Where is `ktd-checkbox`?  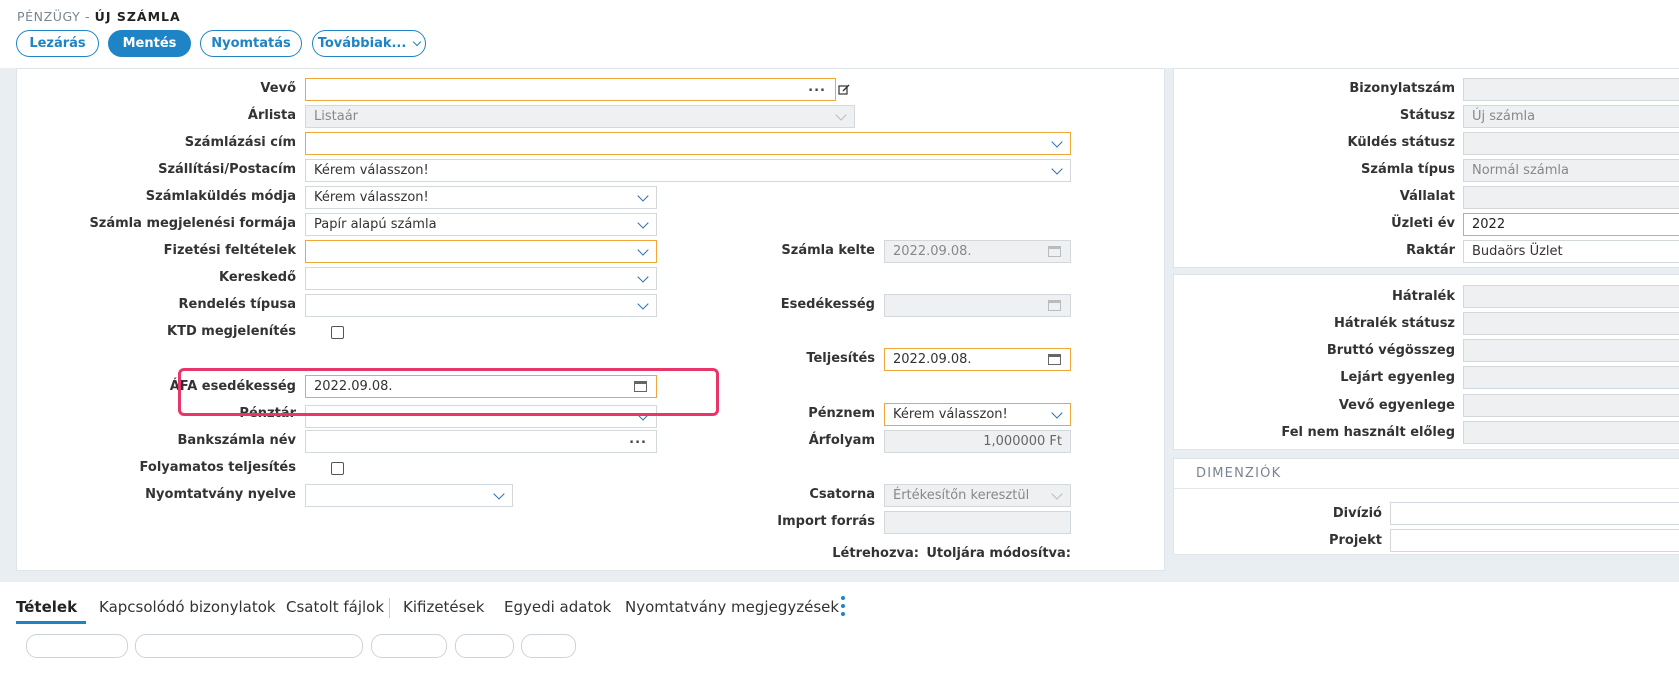
ktd-checkbox is located at coordinates (337, 332).